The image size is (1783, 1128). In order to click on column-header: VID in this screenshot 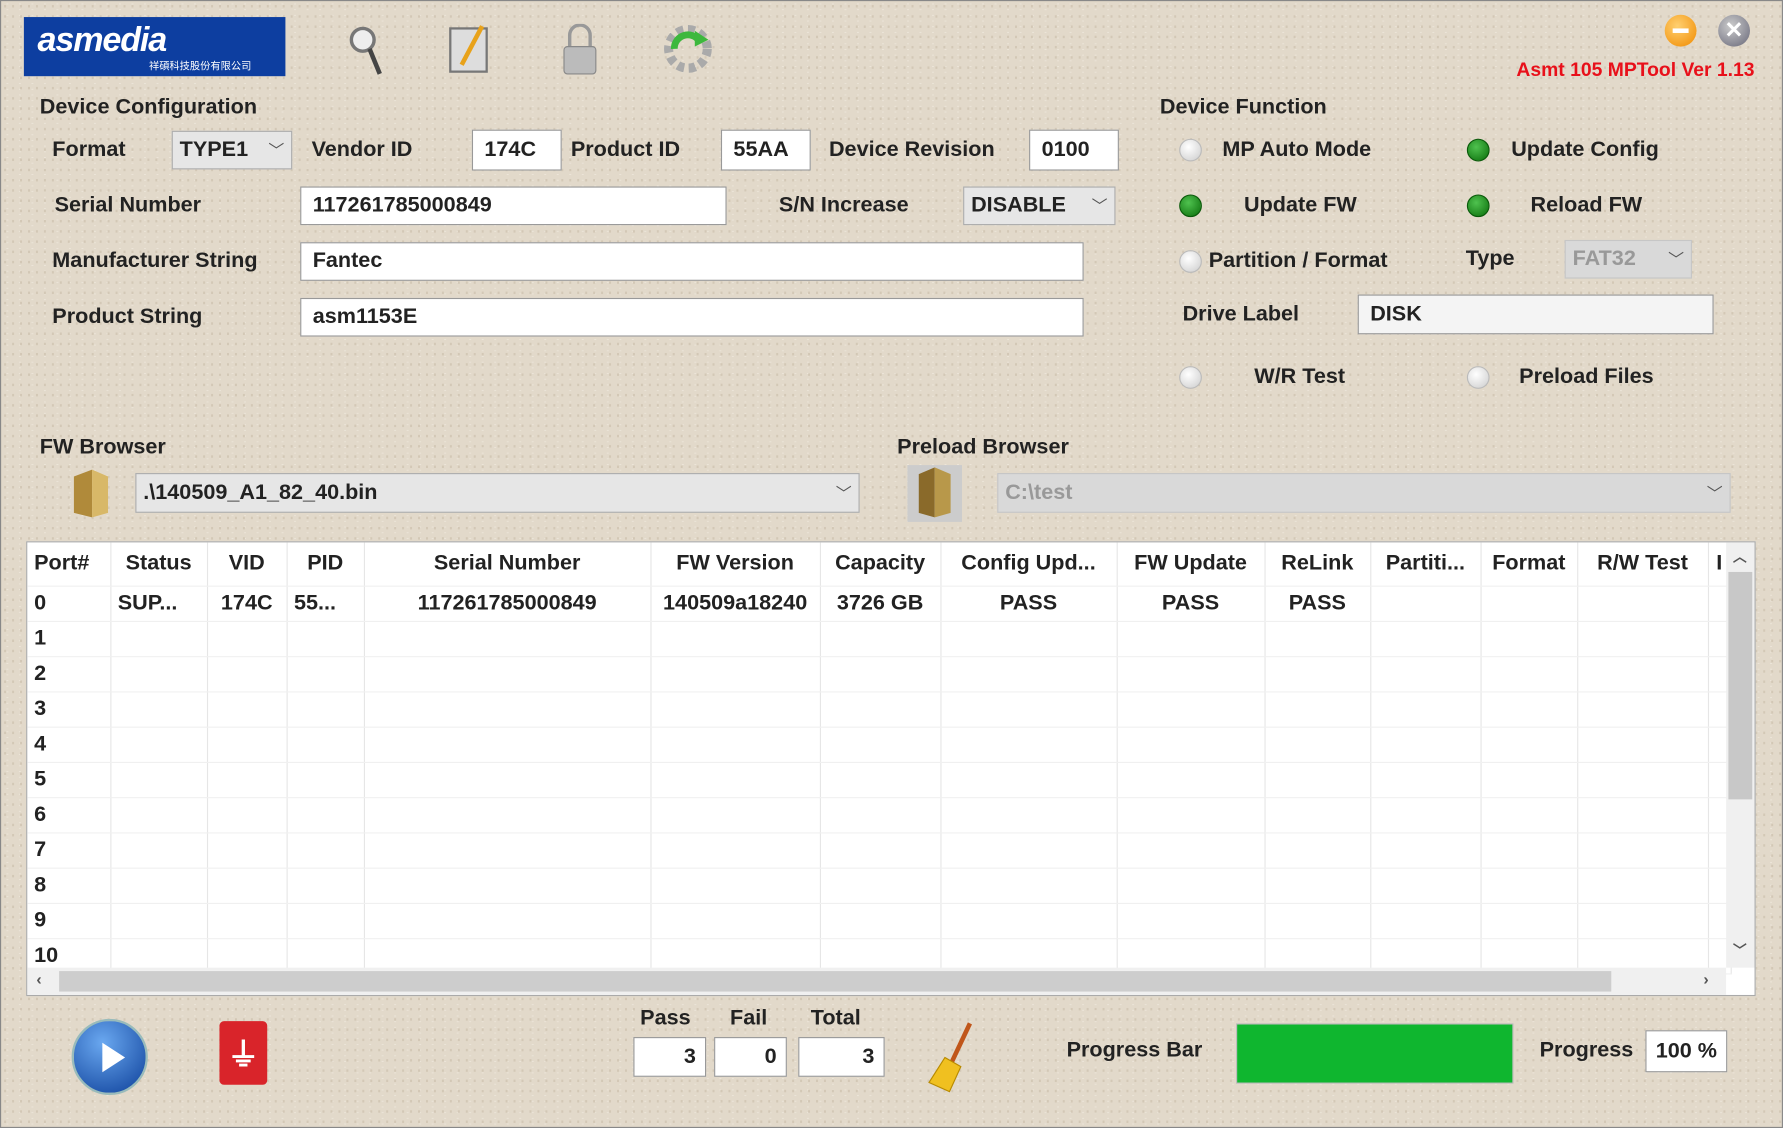, I will do `click(247, 564)`.